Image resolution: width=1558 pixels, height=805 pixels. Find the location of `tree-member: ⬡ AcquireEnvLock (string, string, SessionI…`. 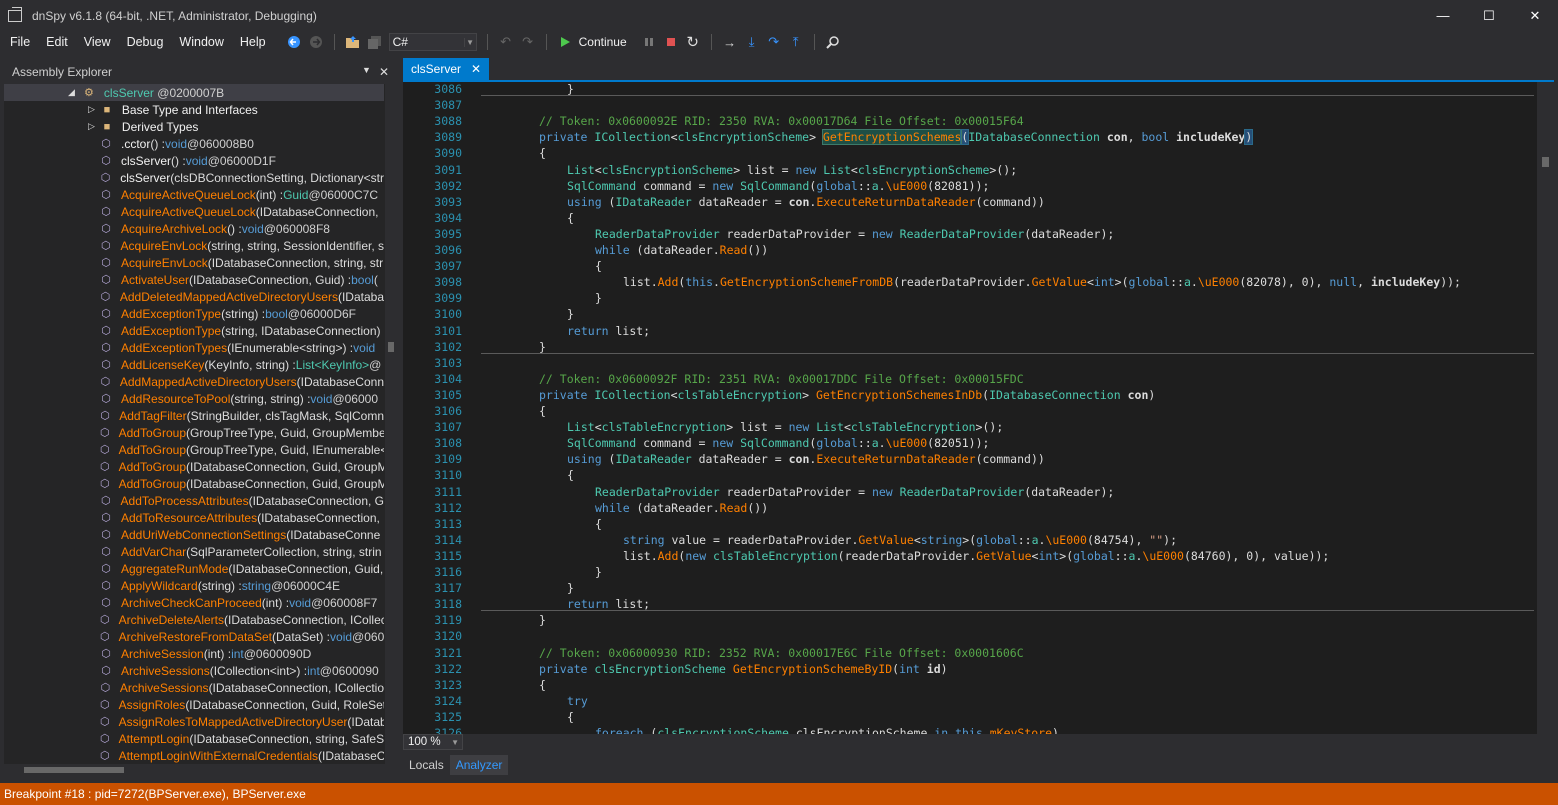

tree-member: ⬡ AcquireEnvLock (string, string, SessionI… is located at coordinates (194, 245).